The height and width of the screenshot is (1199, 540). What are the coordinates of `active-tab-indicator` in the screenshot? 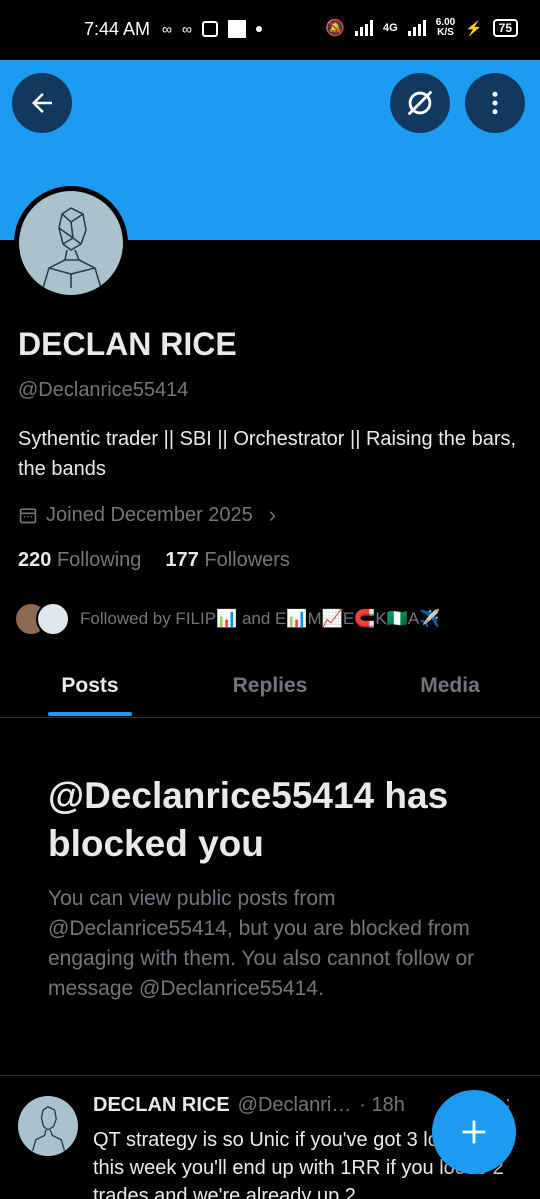 It's located at (90, 714).